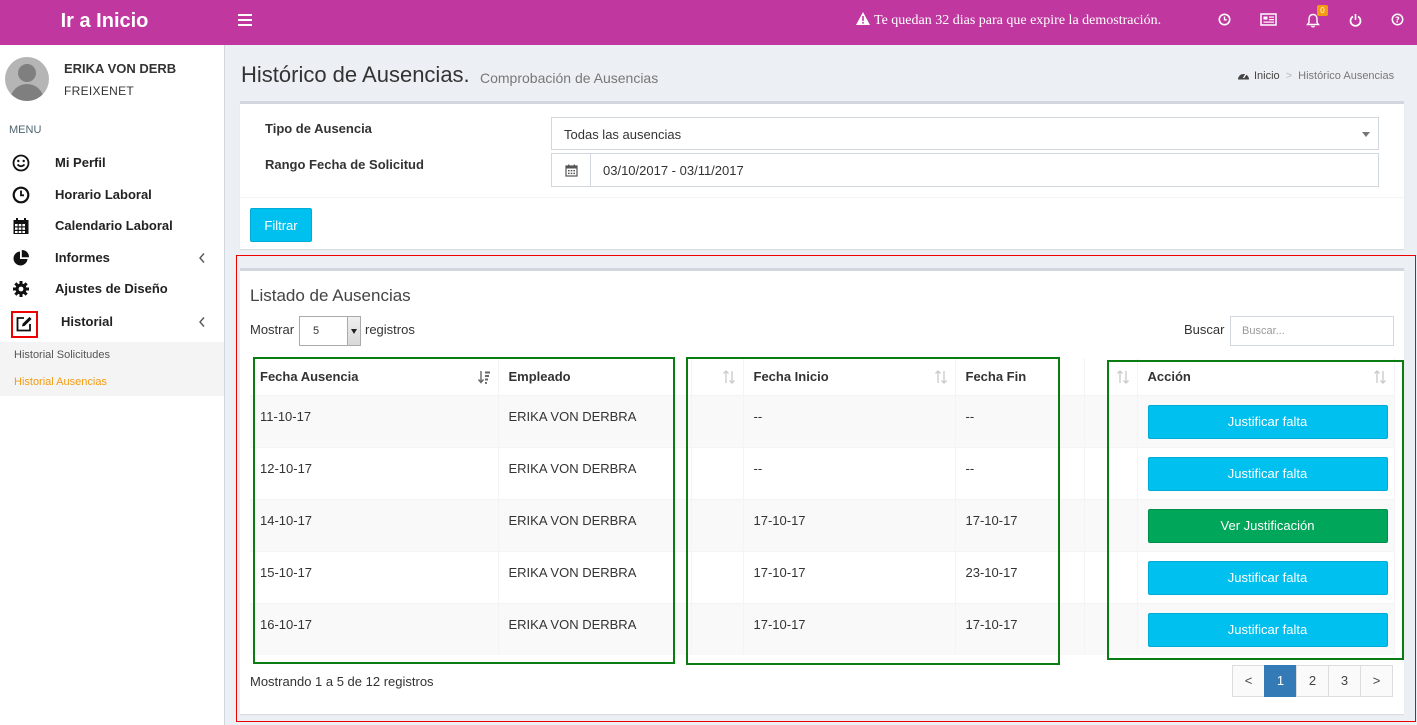  I want to click on dashboard-icon, so click(1245, 76).